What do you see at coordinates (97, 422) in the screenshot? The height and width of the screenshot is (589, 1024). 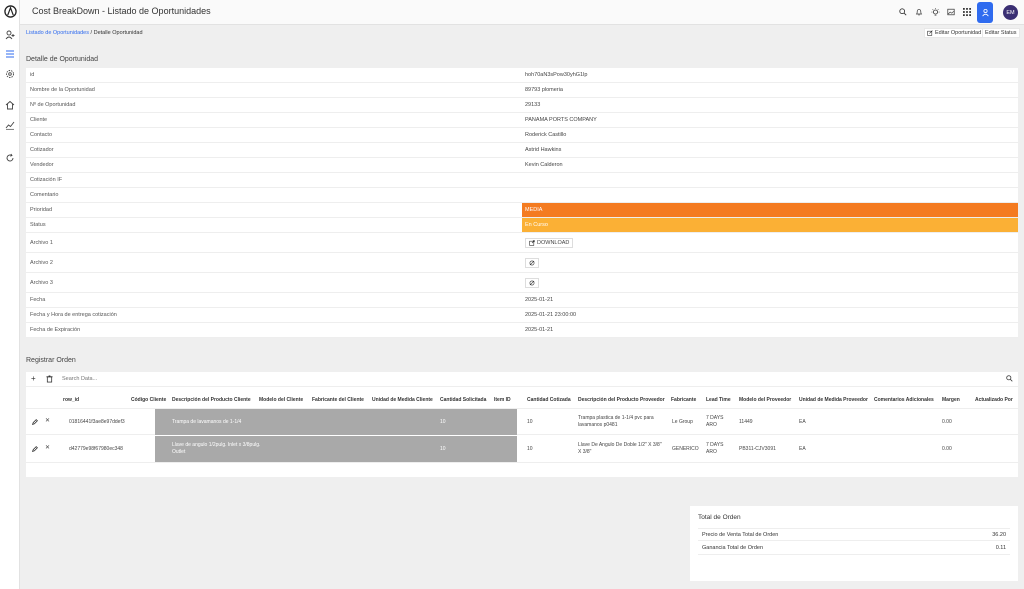 I see `row-id: 01816441f3ae8e97ddef3` at bounding box center [97, 422].